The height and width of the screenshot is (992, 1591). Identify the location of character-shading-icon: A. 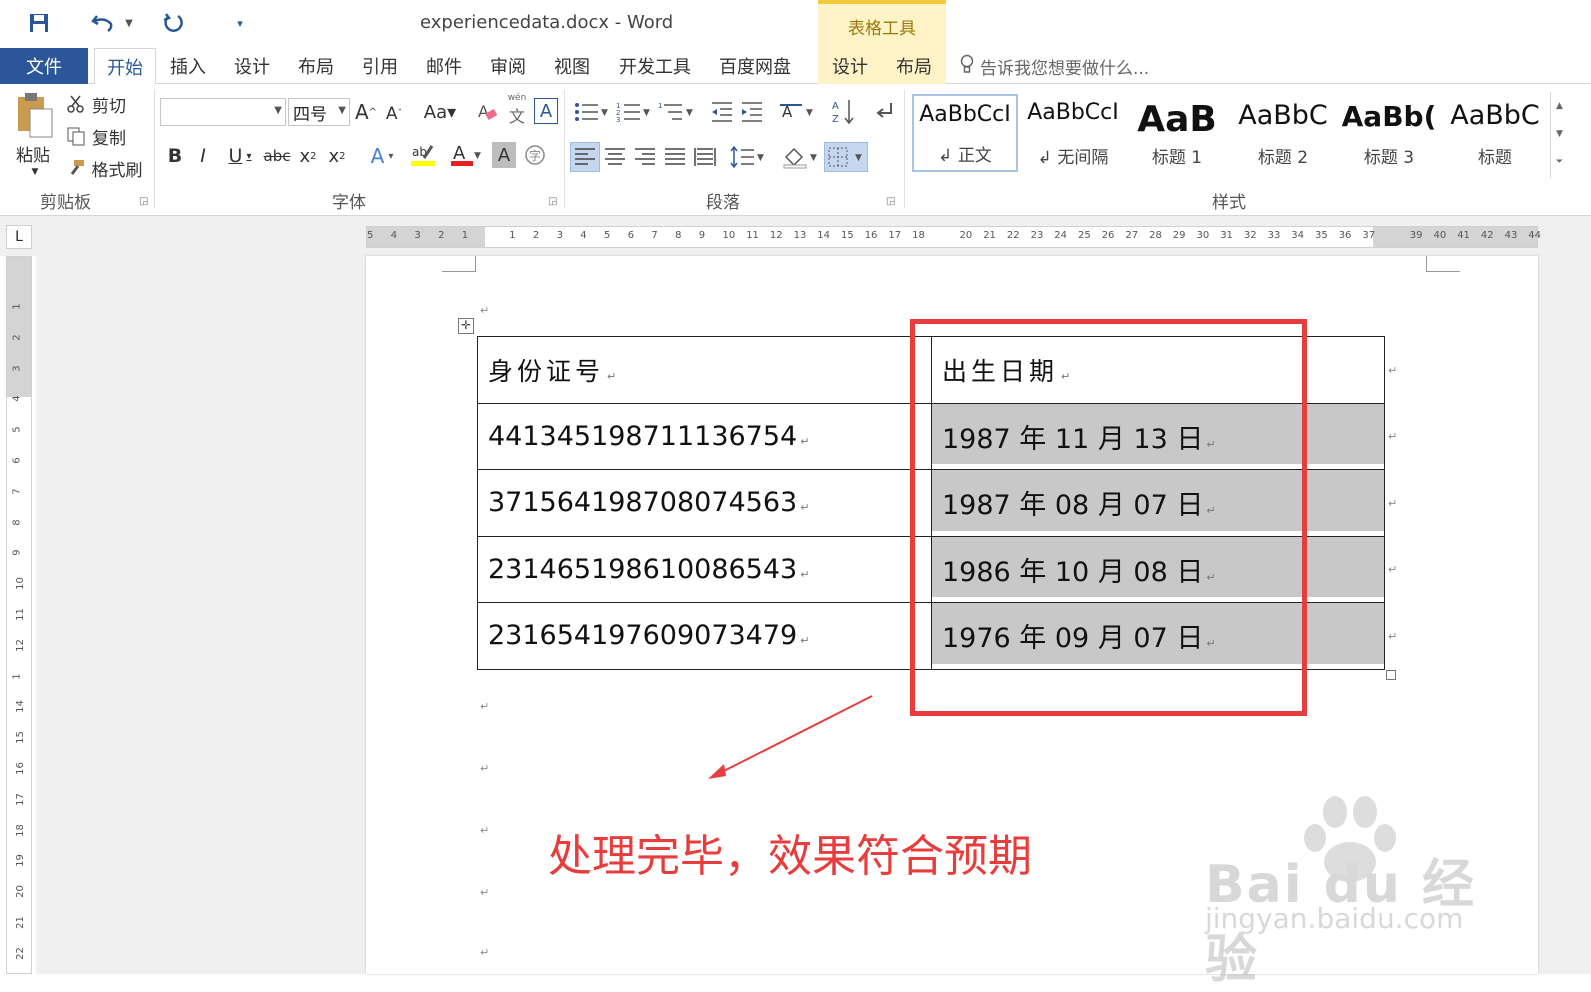
(504, 155).